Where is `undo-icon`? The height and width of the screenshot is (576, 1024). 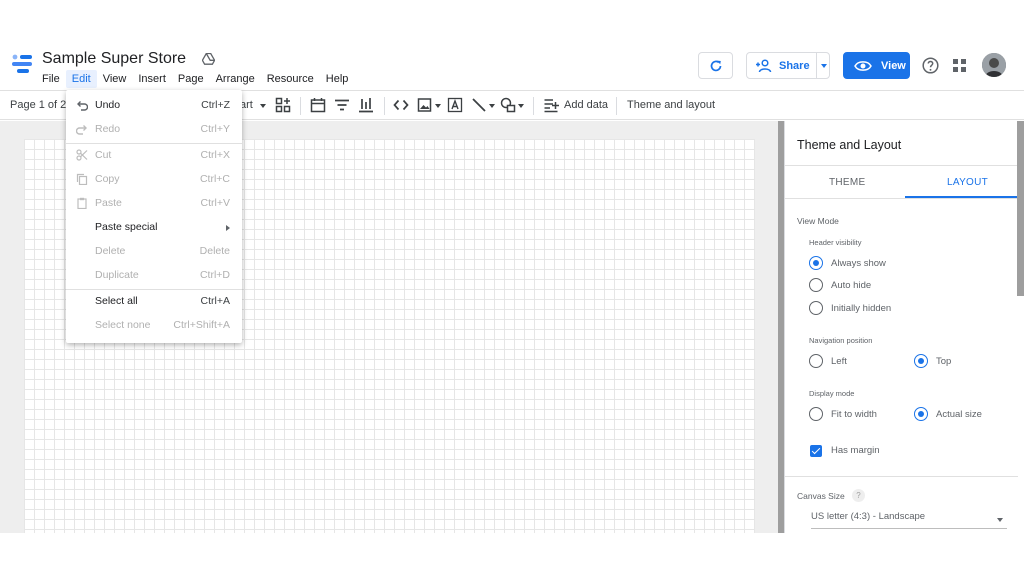 undo-icon is located at coordinates (82, 106).